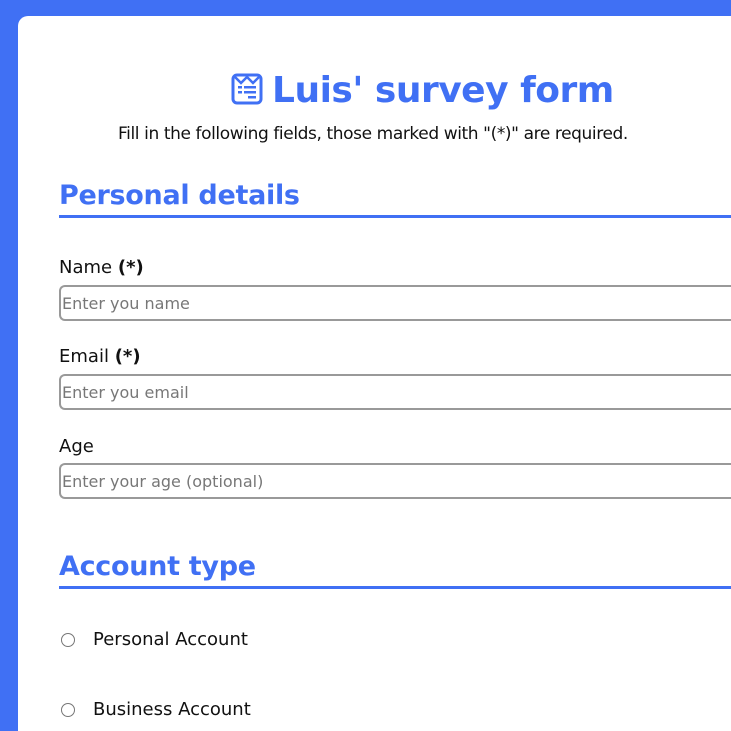 This screenshot has height=731, width=731. What do you see at coordinates (84, 356) in the screenshot?
I see `email-label-text: Email` at bounding box center [84, 356].